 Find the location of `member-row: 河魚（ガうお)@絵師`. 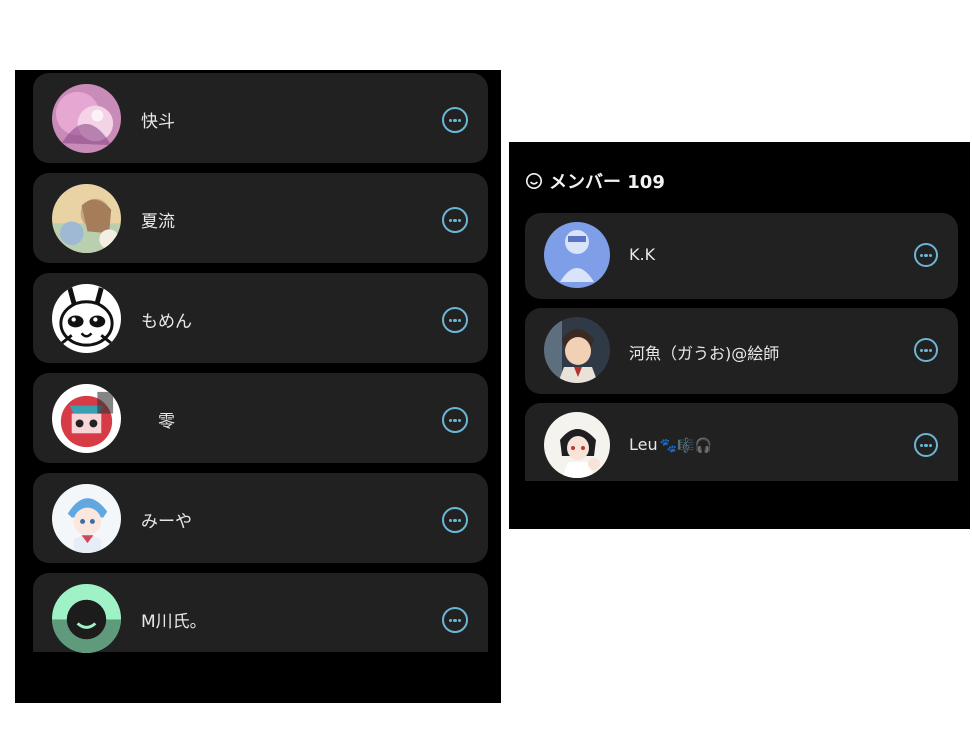

member-row: 河魚（ガうお)@絵師 is located at coordinates (741, 351).